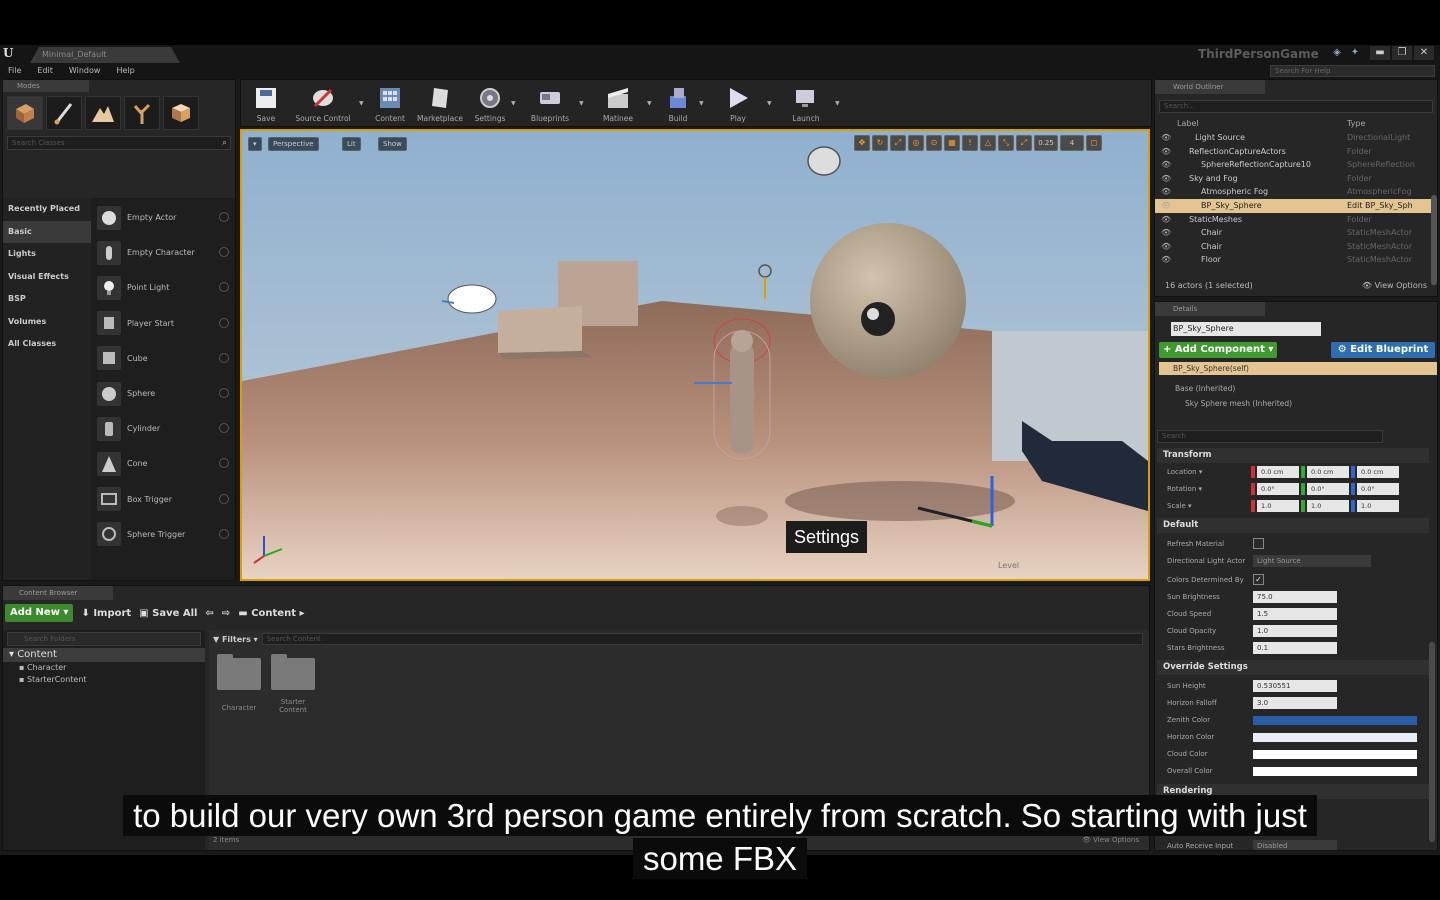 The image size is (1440, 900). What do you see at coordinates (104, 680) in the screenshot?
I see `tree-item-starter-content: ▪ StarterContent` at bounding box center [104, 680].